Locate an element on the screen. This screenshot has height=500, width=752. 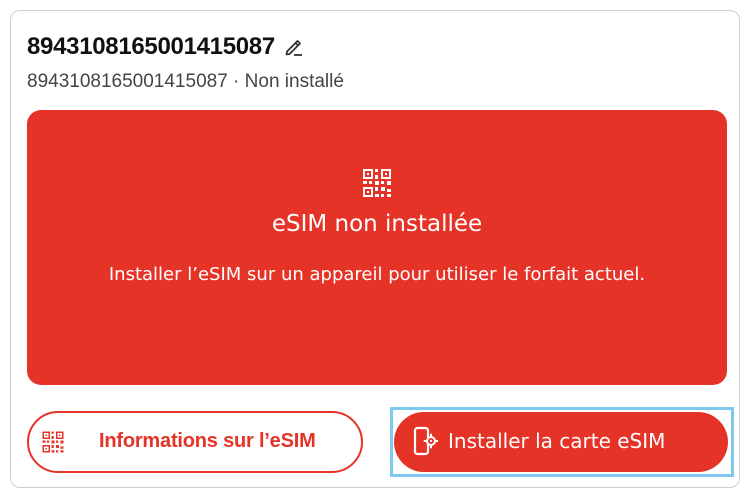
install-esim-label: Installer la carte eSIM is located at coordinates (557, 441).